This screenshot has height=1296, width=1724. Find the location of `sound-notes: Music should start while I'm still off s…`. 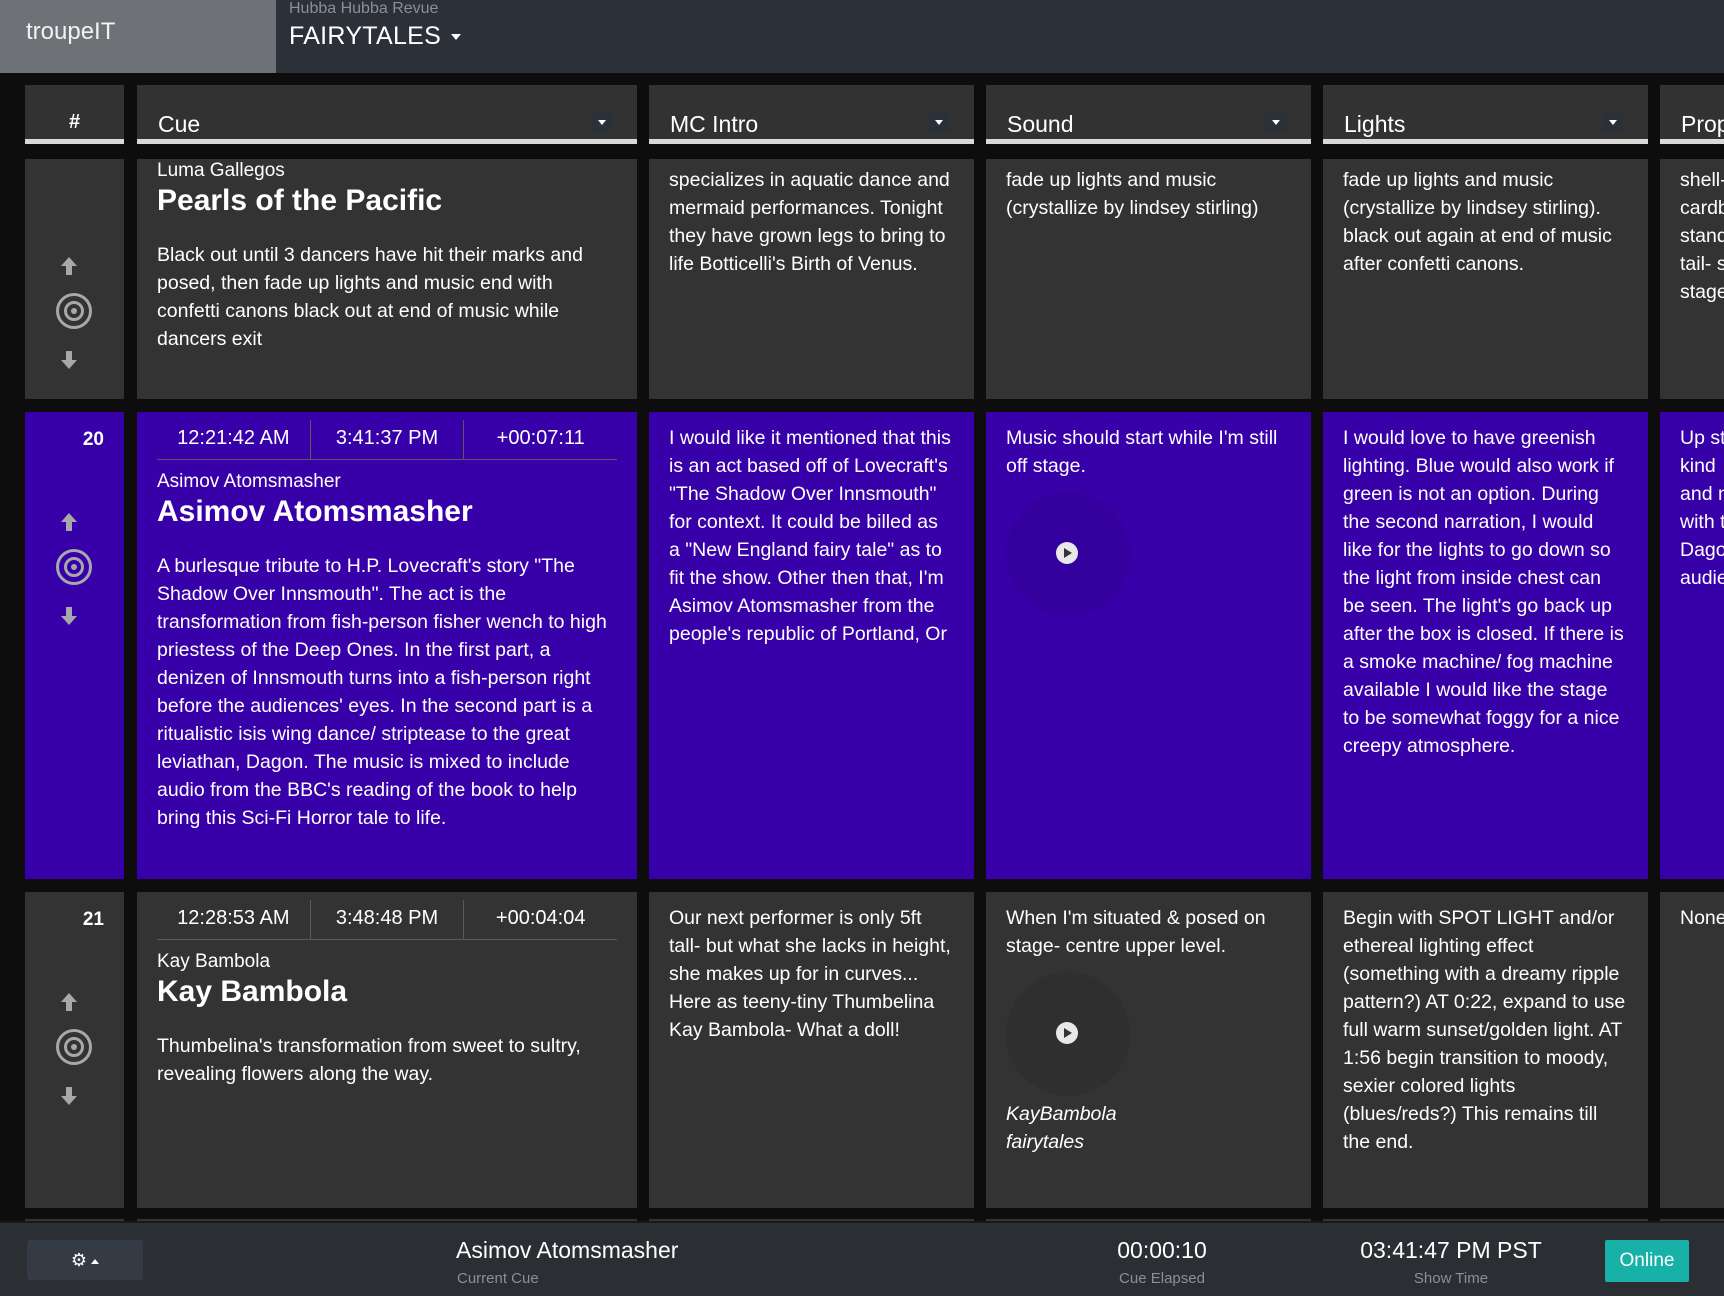

sound-notes: Music should start while I'm still off s… is located at coordinates (1142, 452).